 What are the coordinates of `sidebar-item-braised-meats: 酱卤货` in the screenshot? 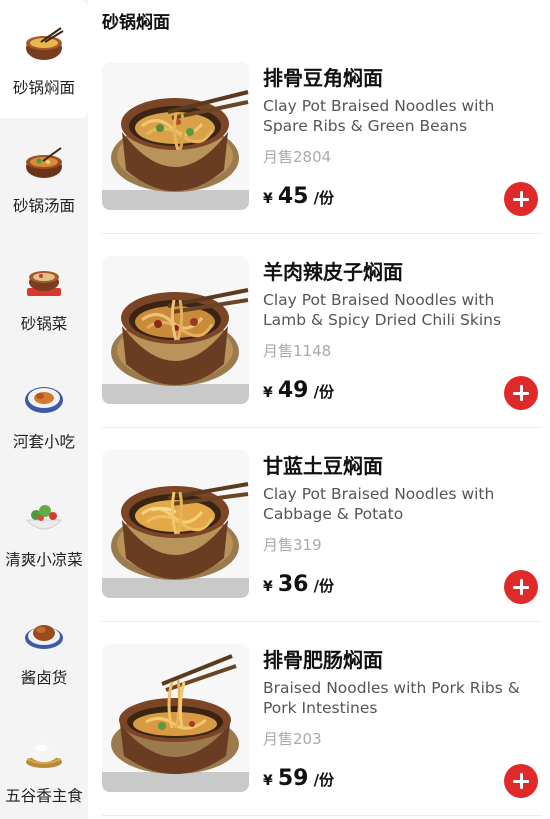 It's located at (44, 649).